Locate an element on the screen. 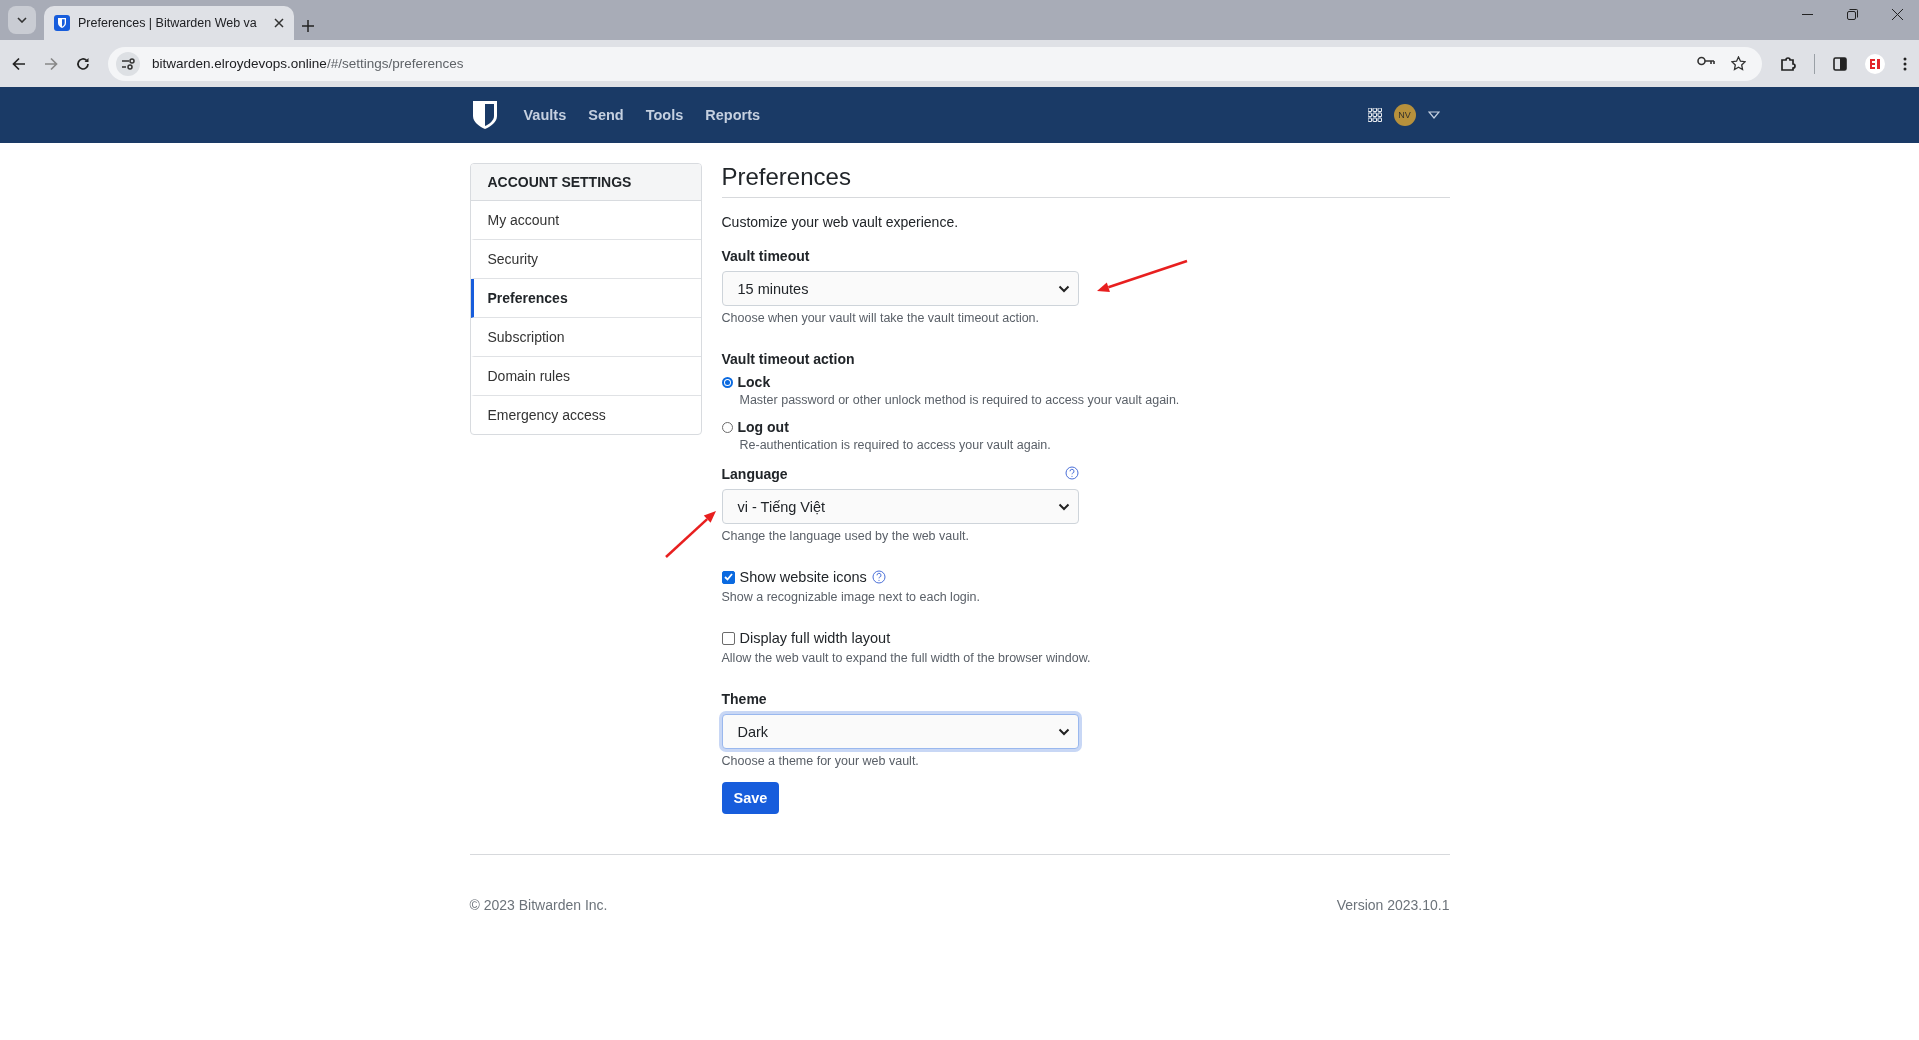 The width and height of the screenshot is (1919, 1040). field-label: Theme is located at coordinates (744, 699).